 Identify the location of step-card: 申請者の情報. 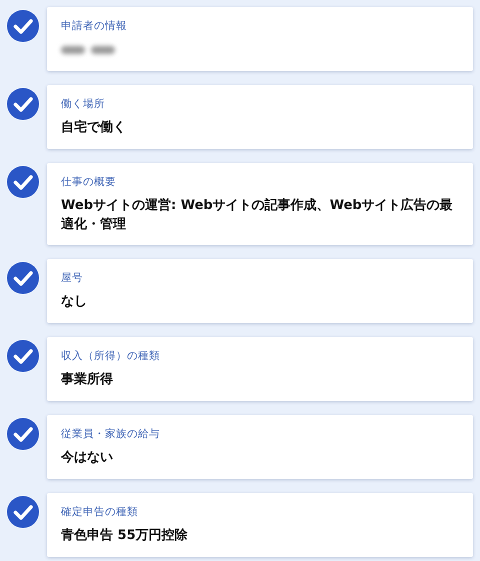
(260, 39).